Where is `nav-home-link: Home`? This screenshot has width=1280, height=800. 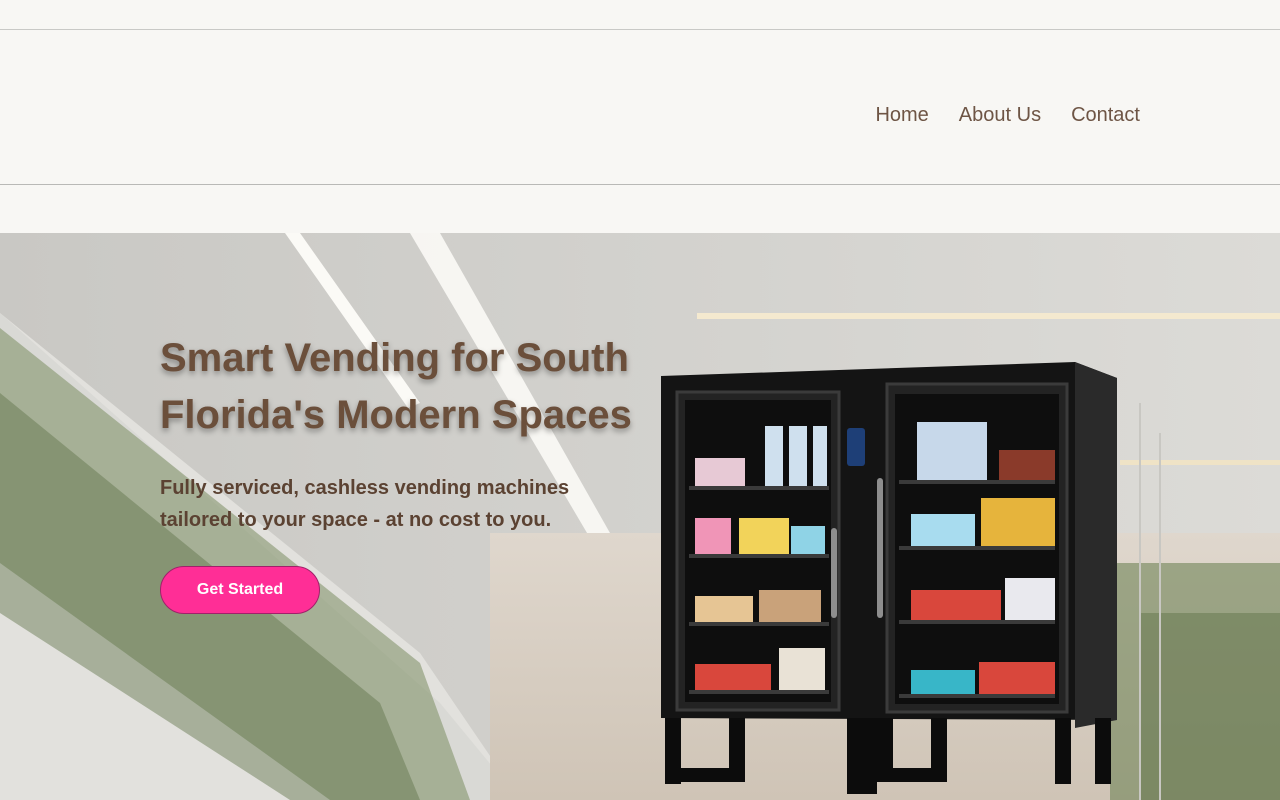 nav-home-link: Home is located at coordinates (901, 115).